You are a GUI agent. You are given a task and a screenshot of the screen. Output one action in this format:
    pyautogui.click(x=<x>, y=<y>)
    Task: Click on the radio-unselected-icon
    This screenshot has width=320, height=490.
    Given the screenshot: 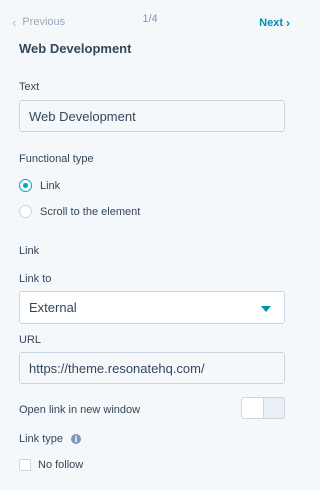 What is the action you would take?
    pyautogui.click(x=25, y=211)
    